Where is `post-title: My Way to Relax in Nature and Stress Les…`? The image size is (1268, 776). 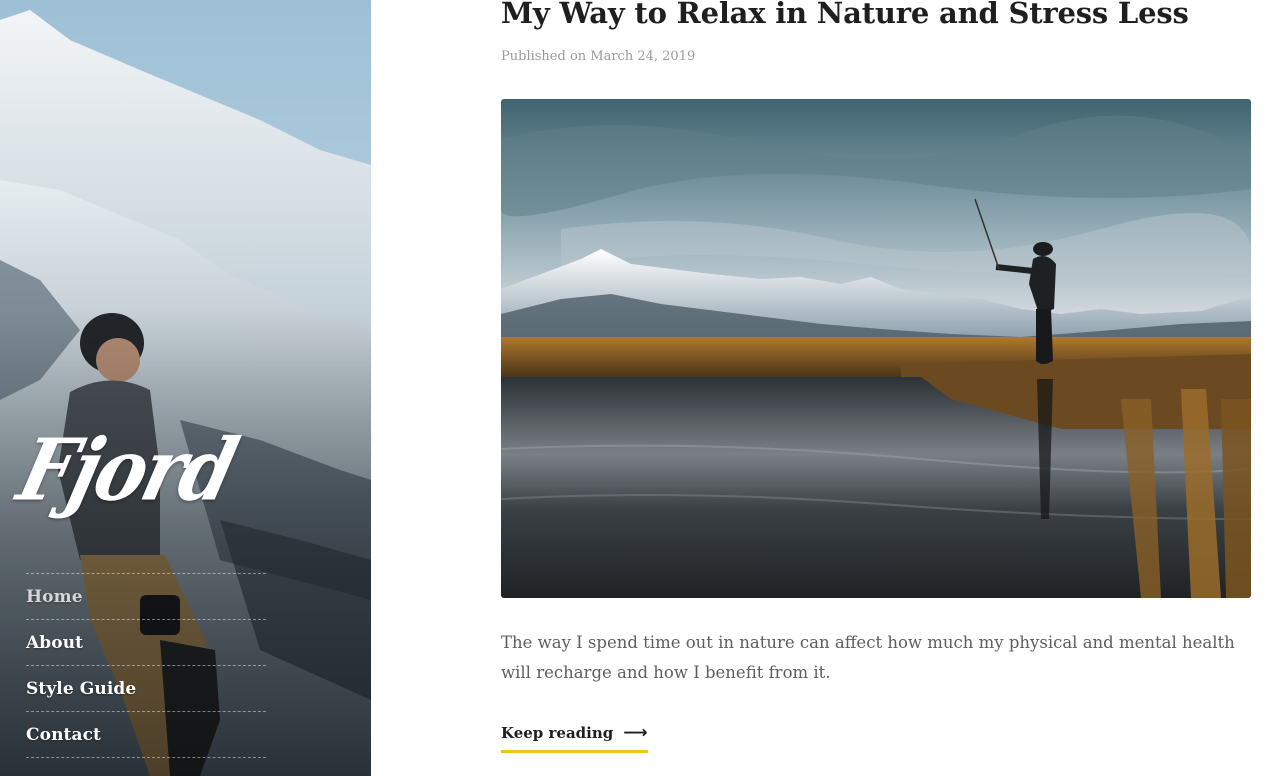 post-title: My Way to Relax in Nature and Stress Les… is located at coordinates (845, 15).